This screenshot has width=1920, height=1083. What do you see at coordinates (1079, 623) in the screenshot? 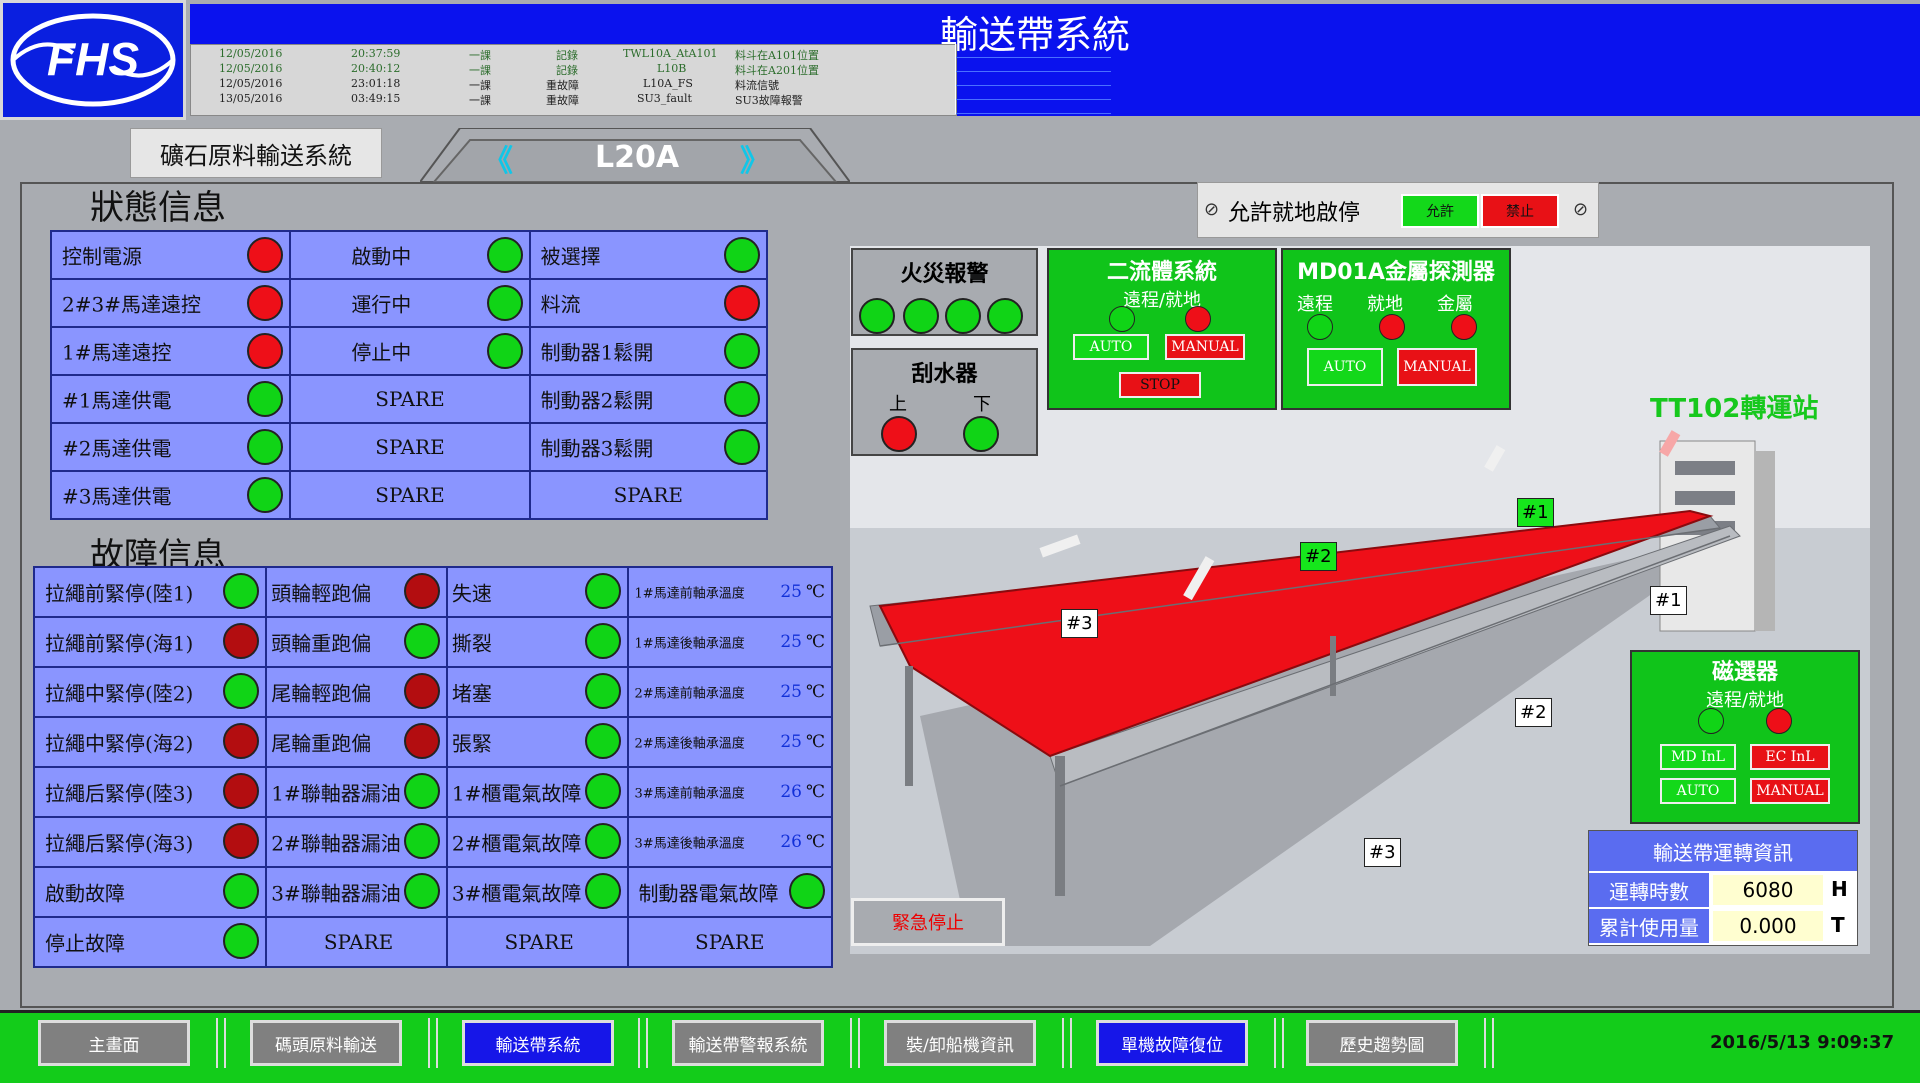
I see `wiper-marker-3: #3` at bounding box center [1079, 623].